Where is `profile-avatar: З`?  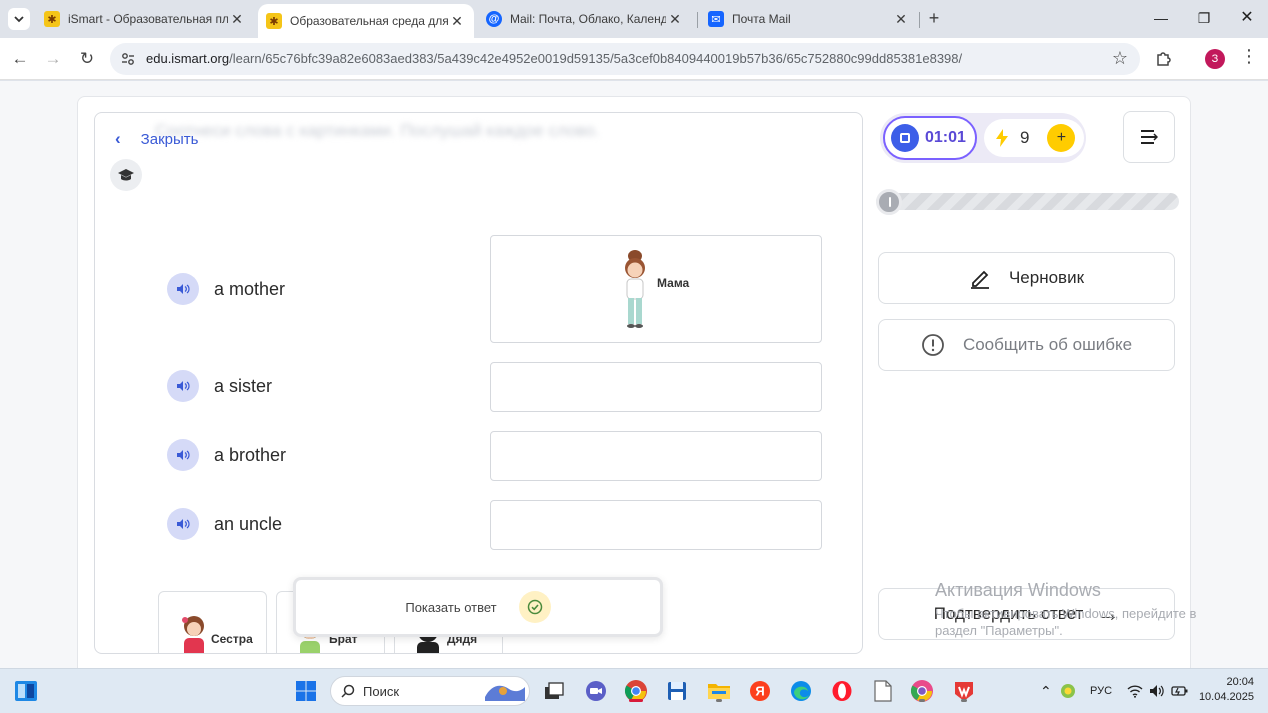
profile-avatar: З is located at coordinates (1215, 59).